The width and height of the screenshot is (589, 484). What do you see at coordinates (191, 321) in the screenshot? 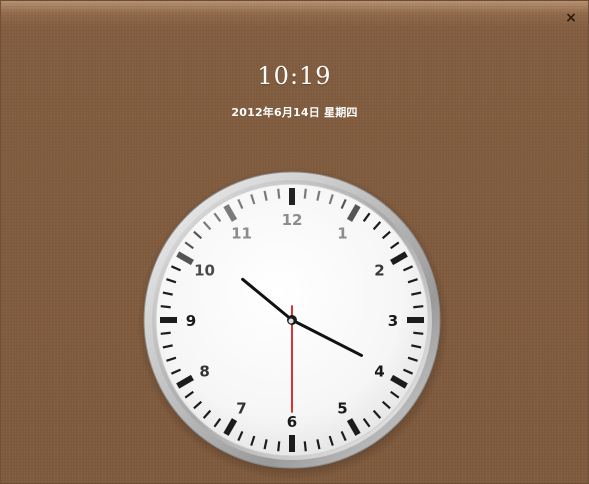
I see `numeral-9: 9` at bounding box center [191, 321].